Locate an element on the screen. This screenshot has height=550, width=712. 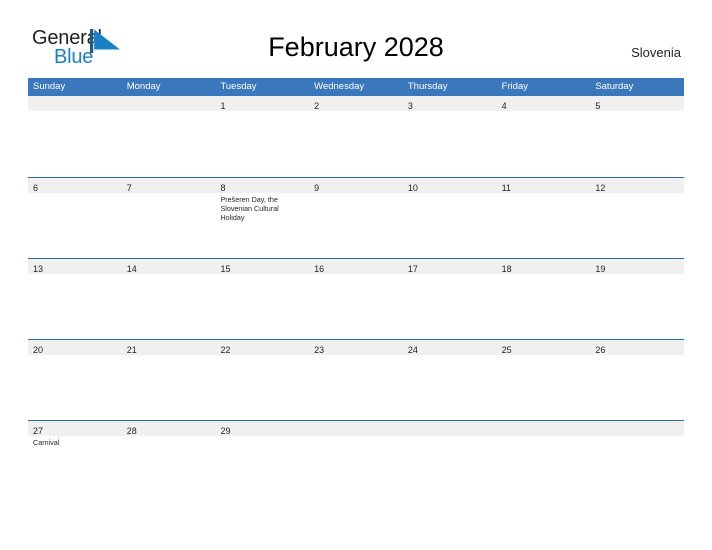
day-number: 5 is located at coordinates (598, 106).